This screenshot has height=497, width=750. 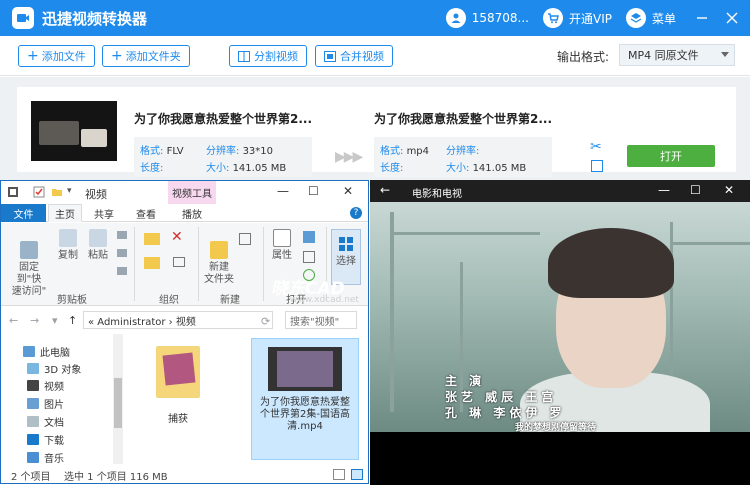 I want to click on vip-button: 开通VIP, so click(x=577, y=18).